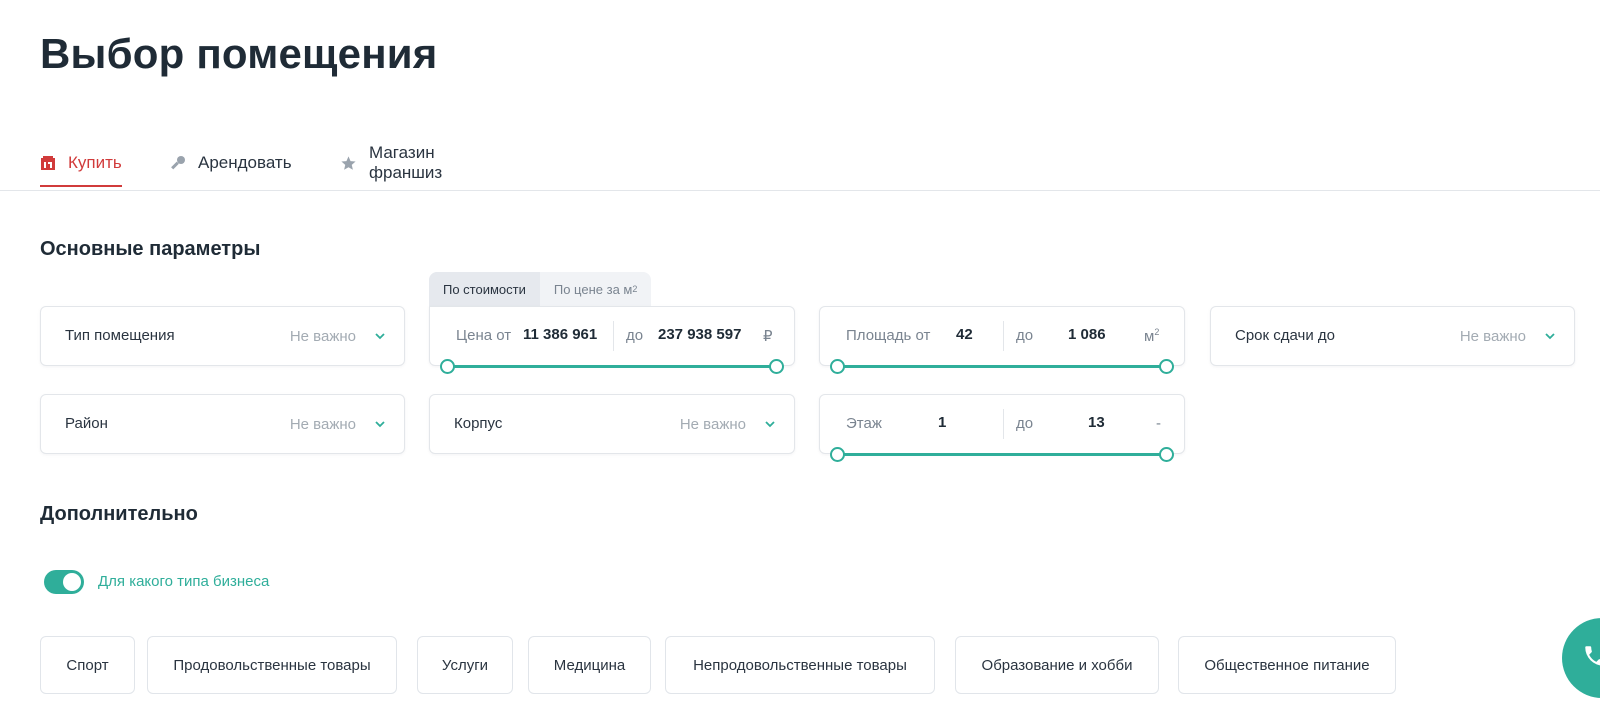  Describe the element at coordinates (222, 336) in the screenshot. I see `type-select: Тип помещения Не важно` at that location.